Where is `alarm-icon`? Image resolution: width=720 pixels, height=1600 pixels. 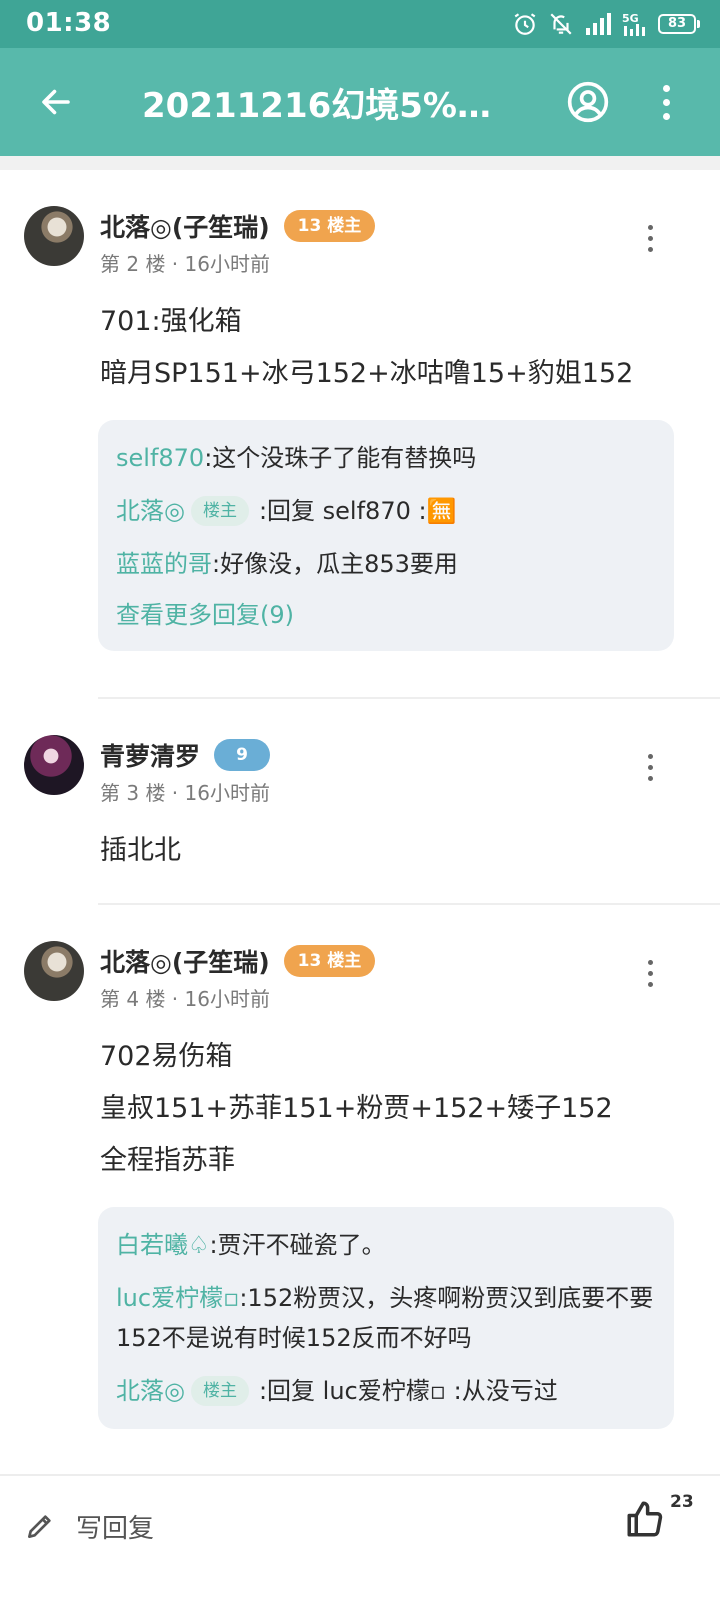
alarm-icon is located at coordinates (525, 24).